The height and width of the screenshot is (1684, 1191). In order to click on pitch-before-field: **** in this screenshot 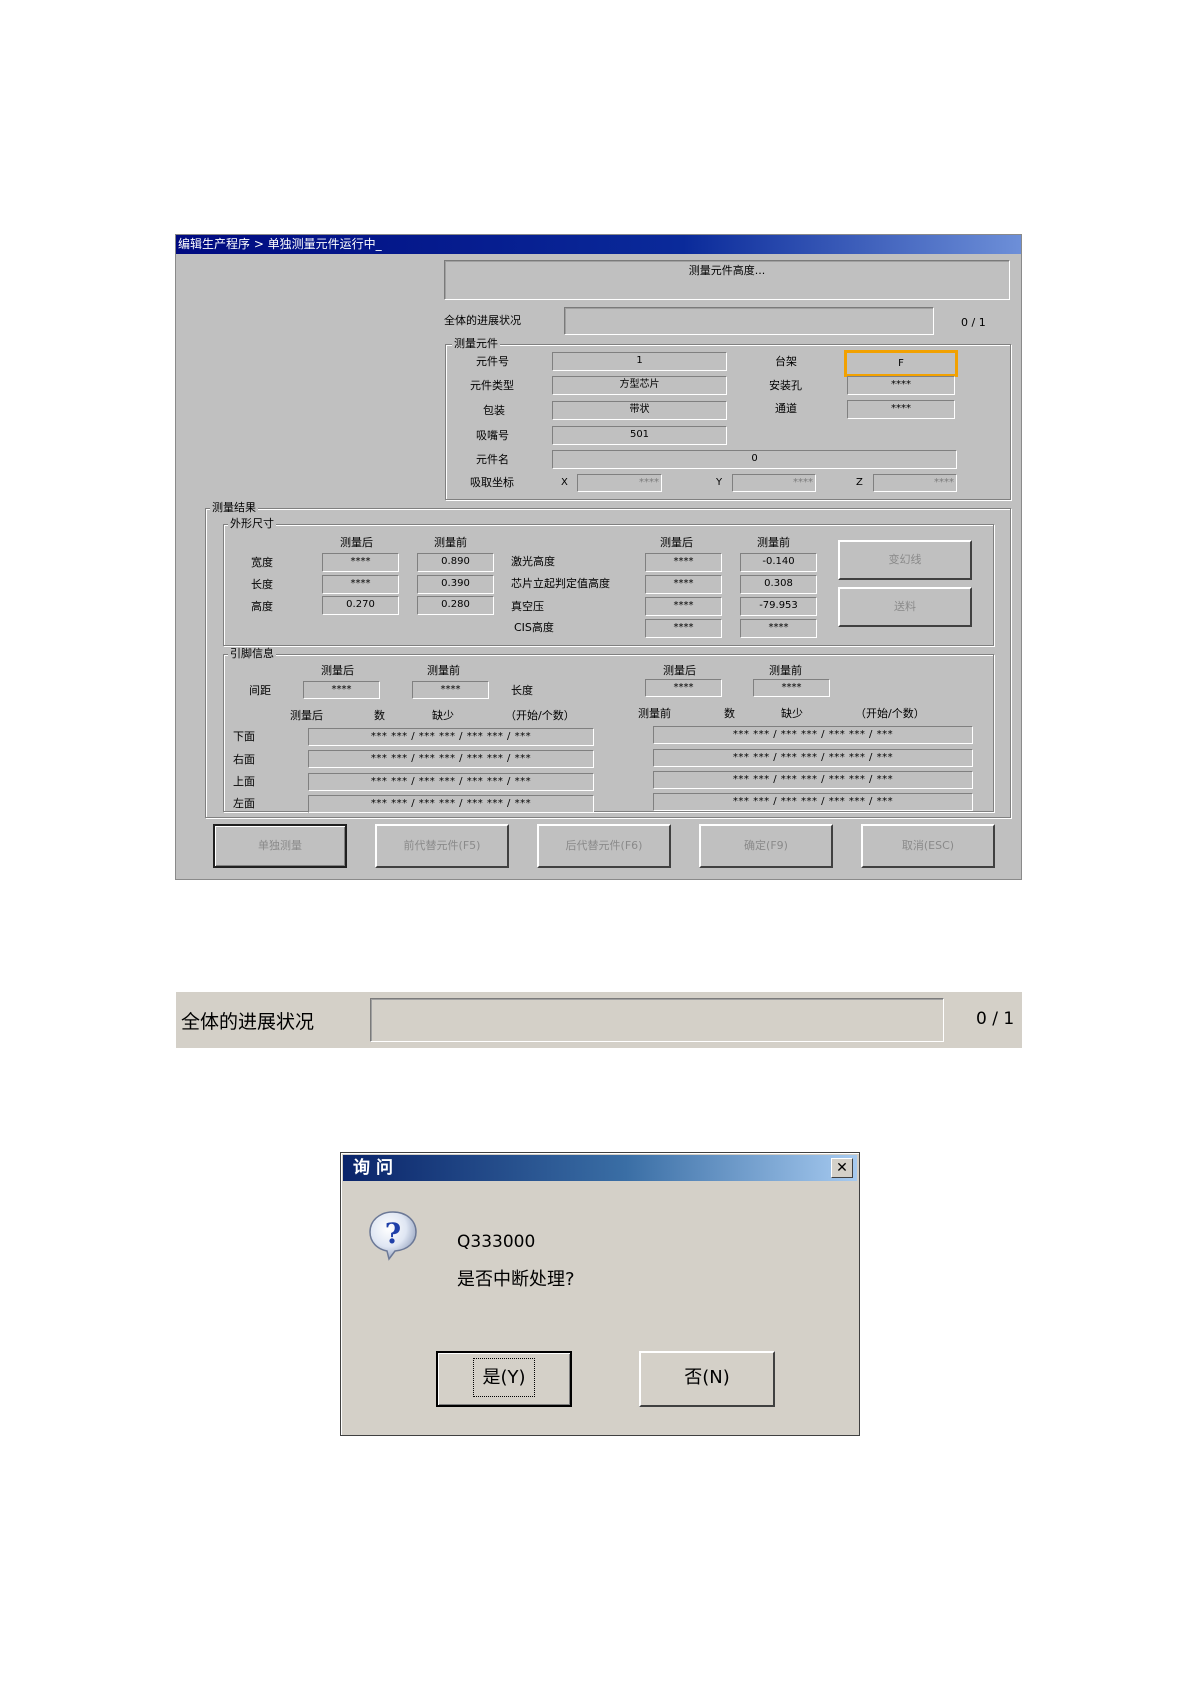, I will do `click(450, 690)`.